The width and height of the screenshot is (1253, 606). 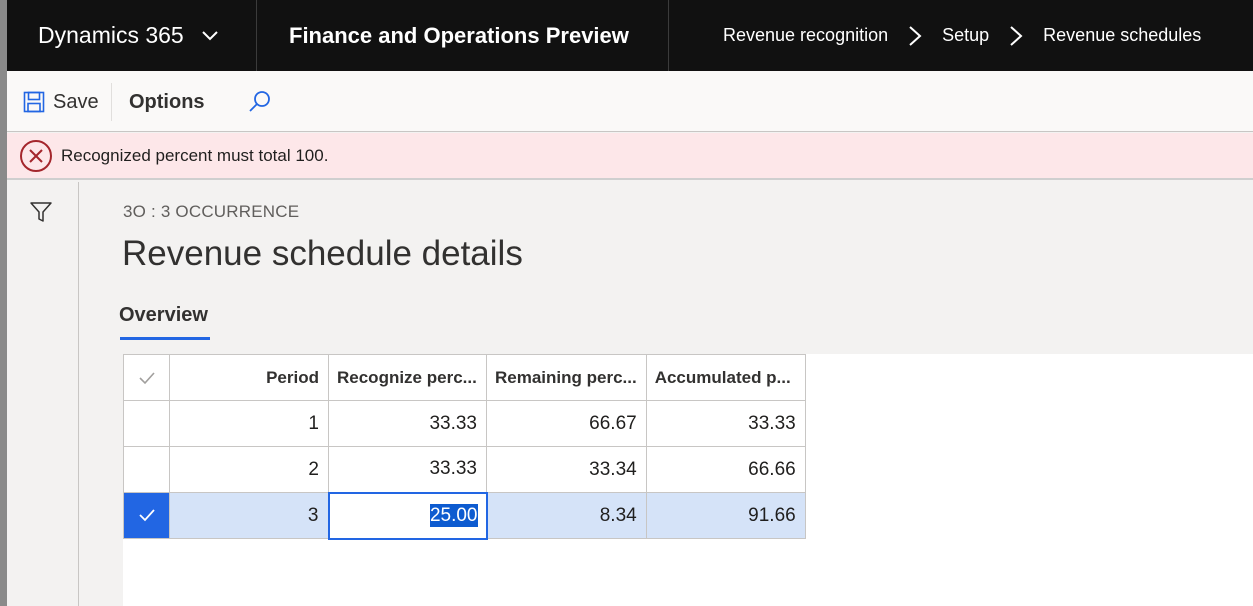 I want to click on cell-period: 1, so click(x=249, y=423).